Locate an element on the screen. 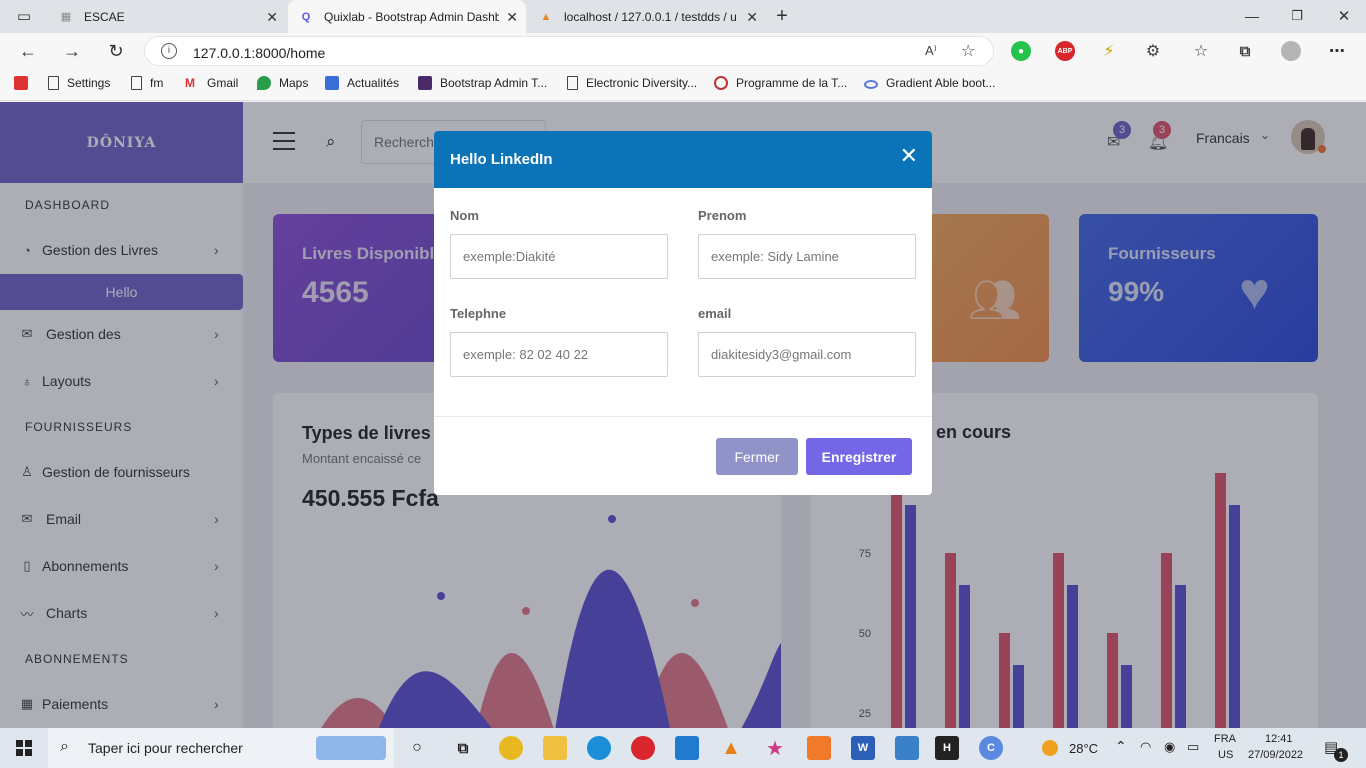 The height and width of the screenshot is (768, 1366). telephone-label: Telephne is located at coordinates (478, 313).